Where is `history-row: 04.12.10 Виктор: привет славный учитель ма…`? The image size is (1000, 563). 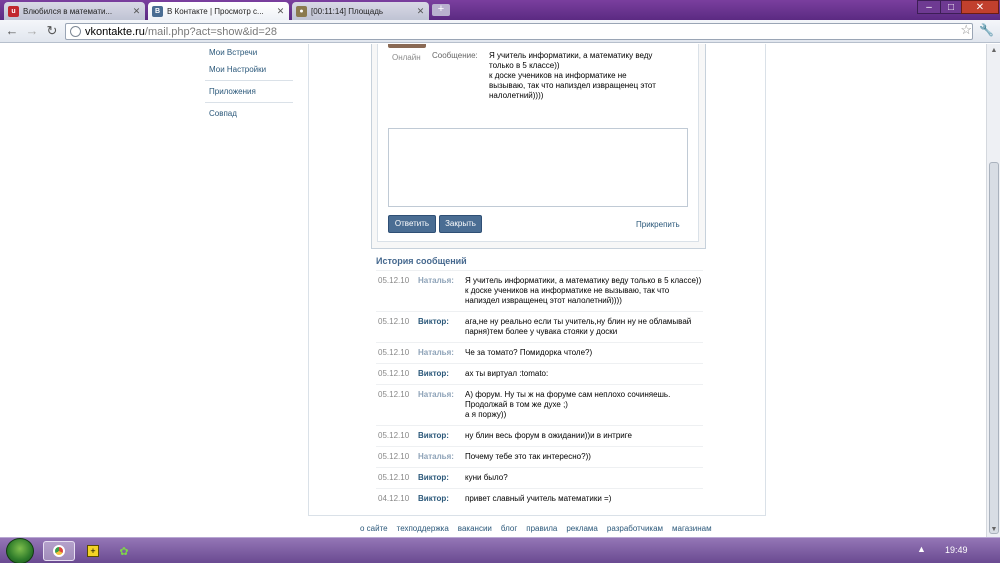
history-row: 04.12.10 Виктор: привет славный учитель ма… is located at coordinates (539, 498).